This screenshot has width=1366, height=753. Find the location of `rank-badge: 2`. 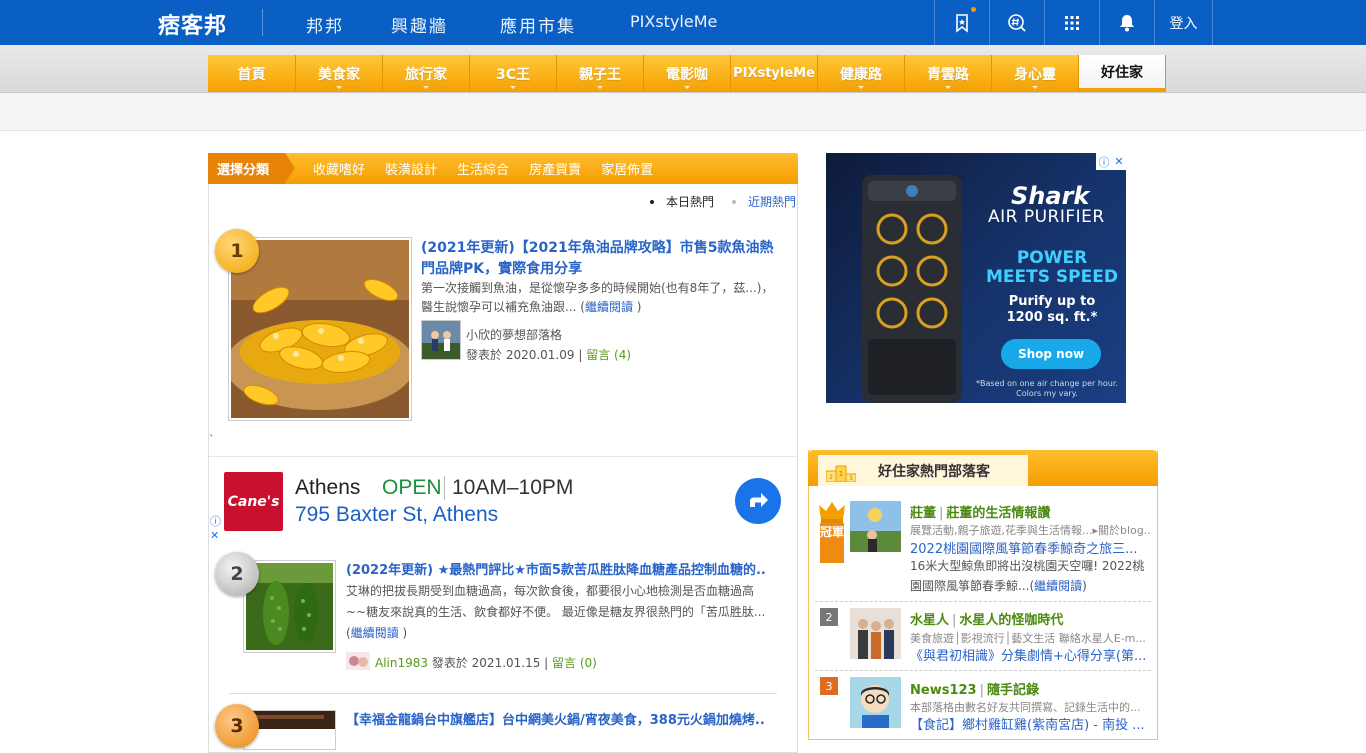

rank-badge: 2 is located at coordinates (237, 574).